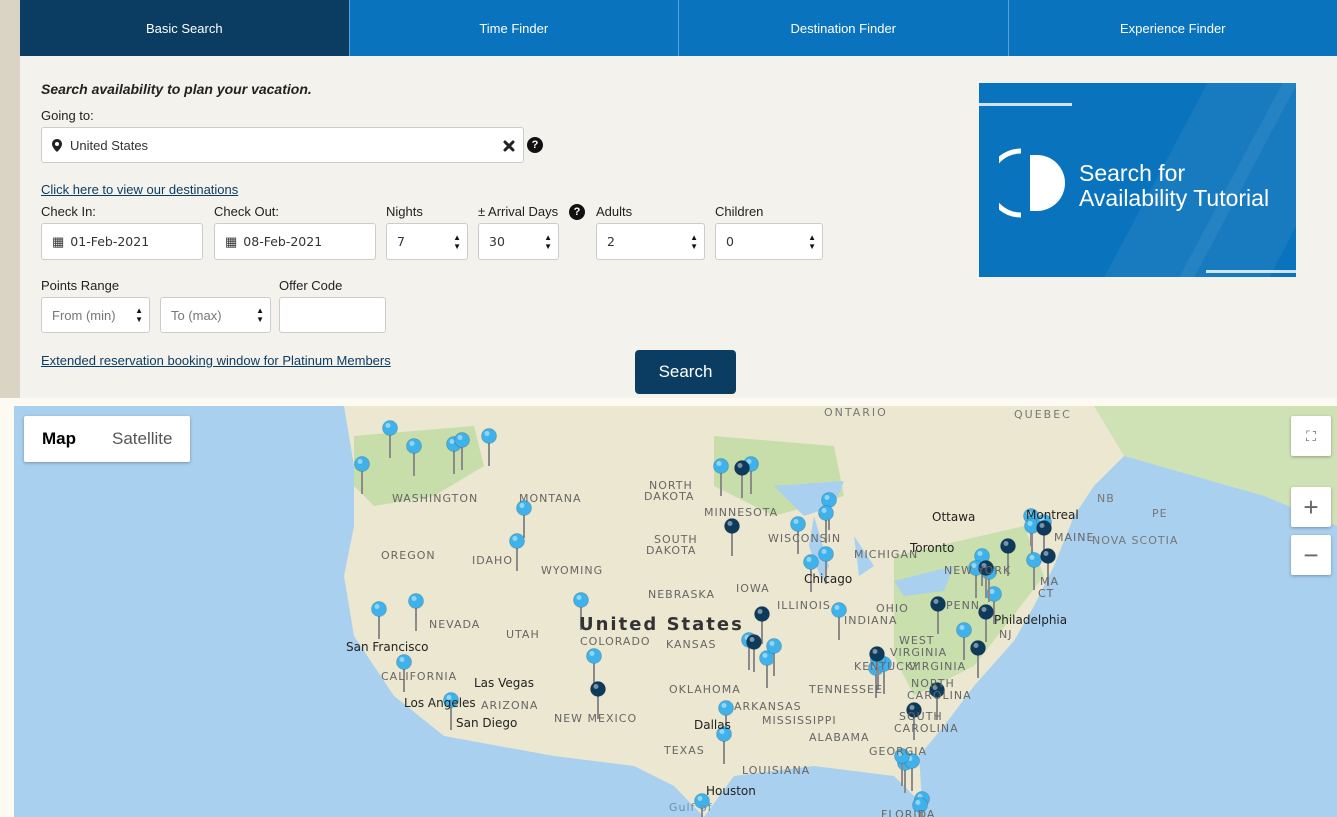 The height and width of the screenshot is (817, 1337). Describe the element at coordinates (661, 624) in the screenshot. I see `map-label-united-states: United States` at that location.